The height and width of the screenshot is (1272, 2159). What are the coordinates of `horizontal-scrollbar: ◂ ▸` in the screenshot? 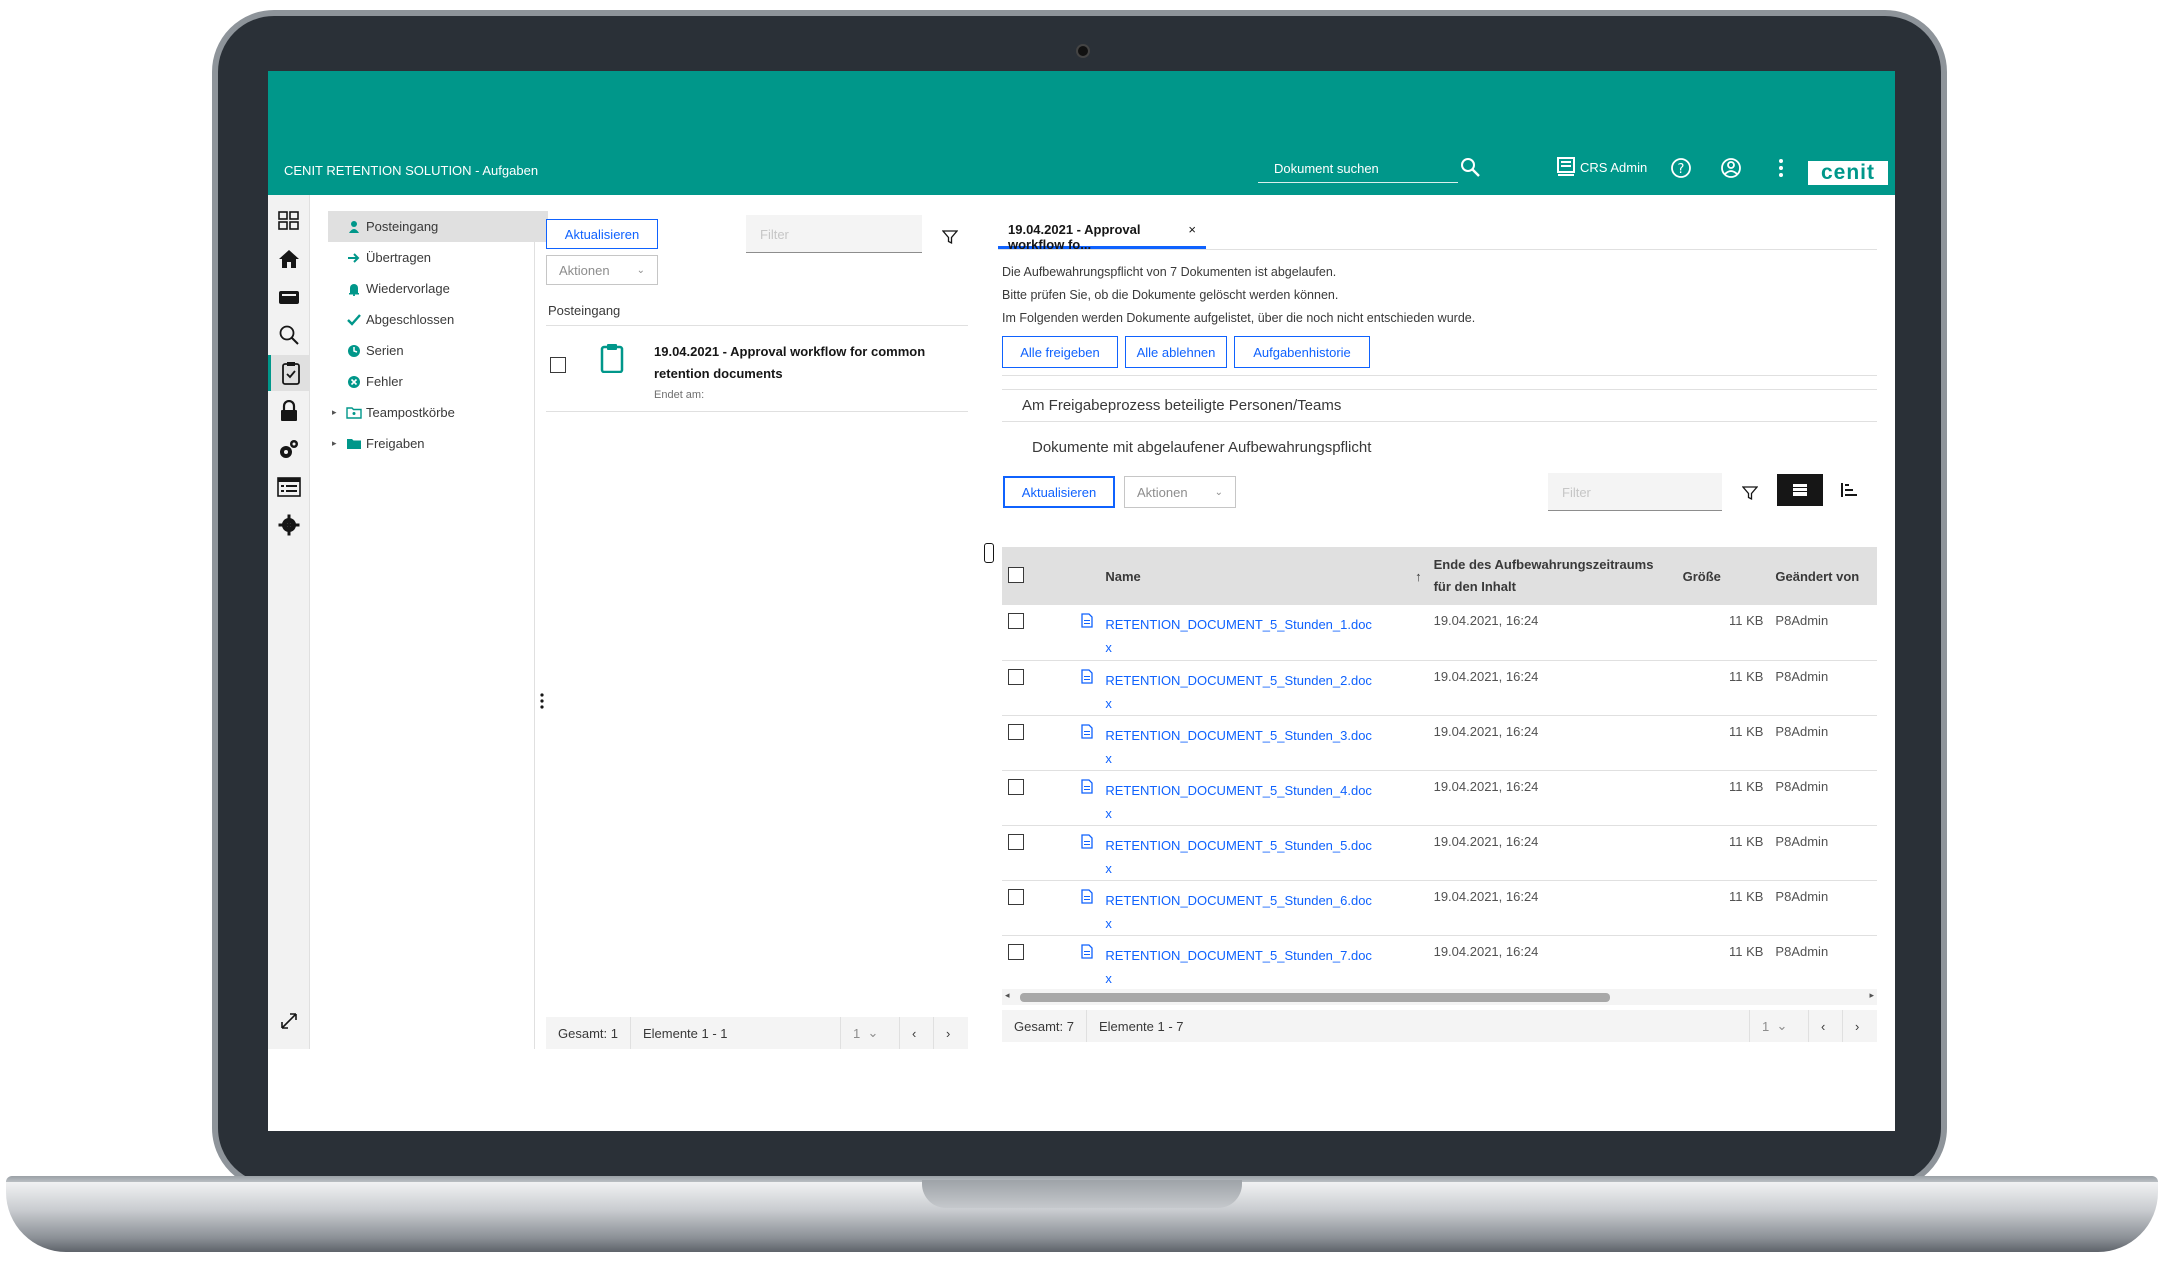 It's located at (1439, 997).